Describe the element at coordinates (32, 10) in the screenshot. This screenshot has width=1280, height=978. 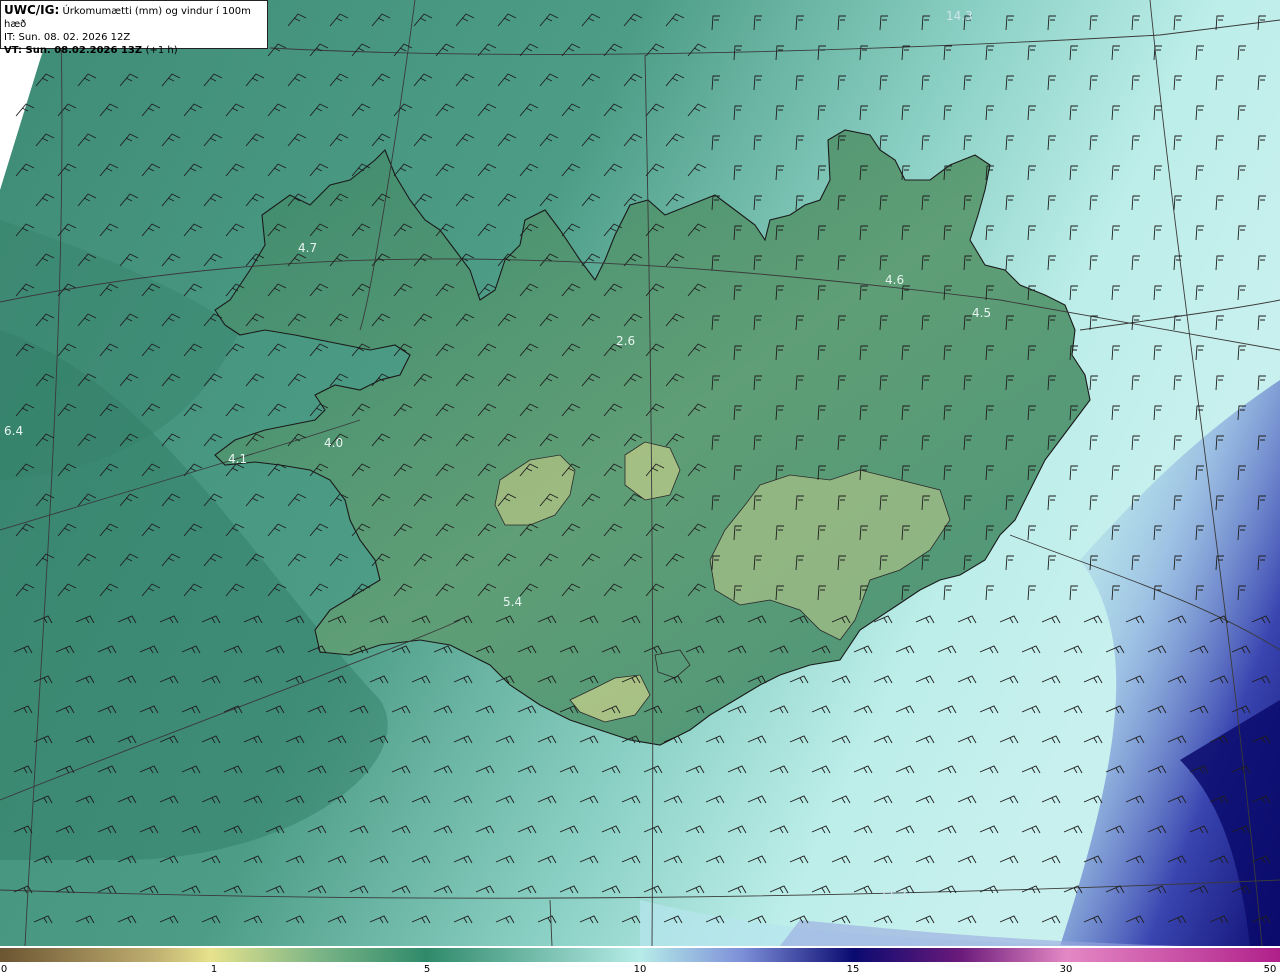
I see `product-code: UWC/IG:` at that location.